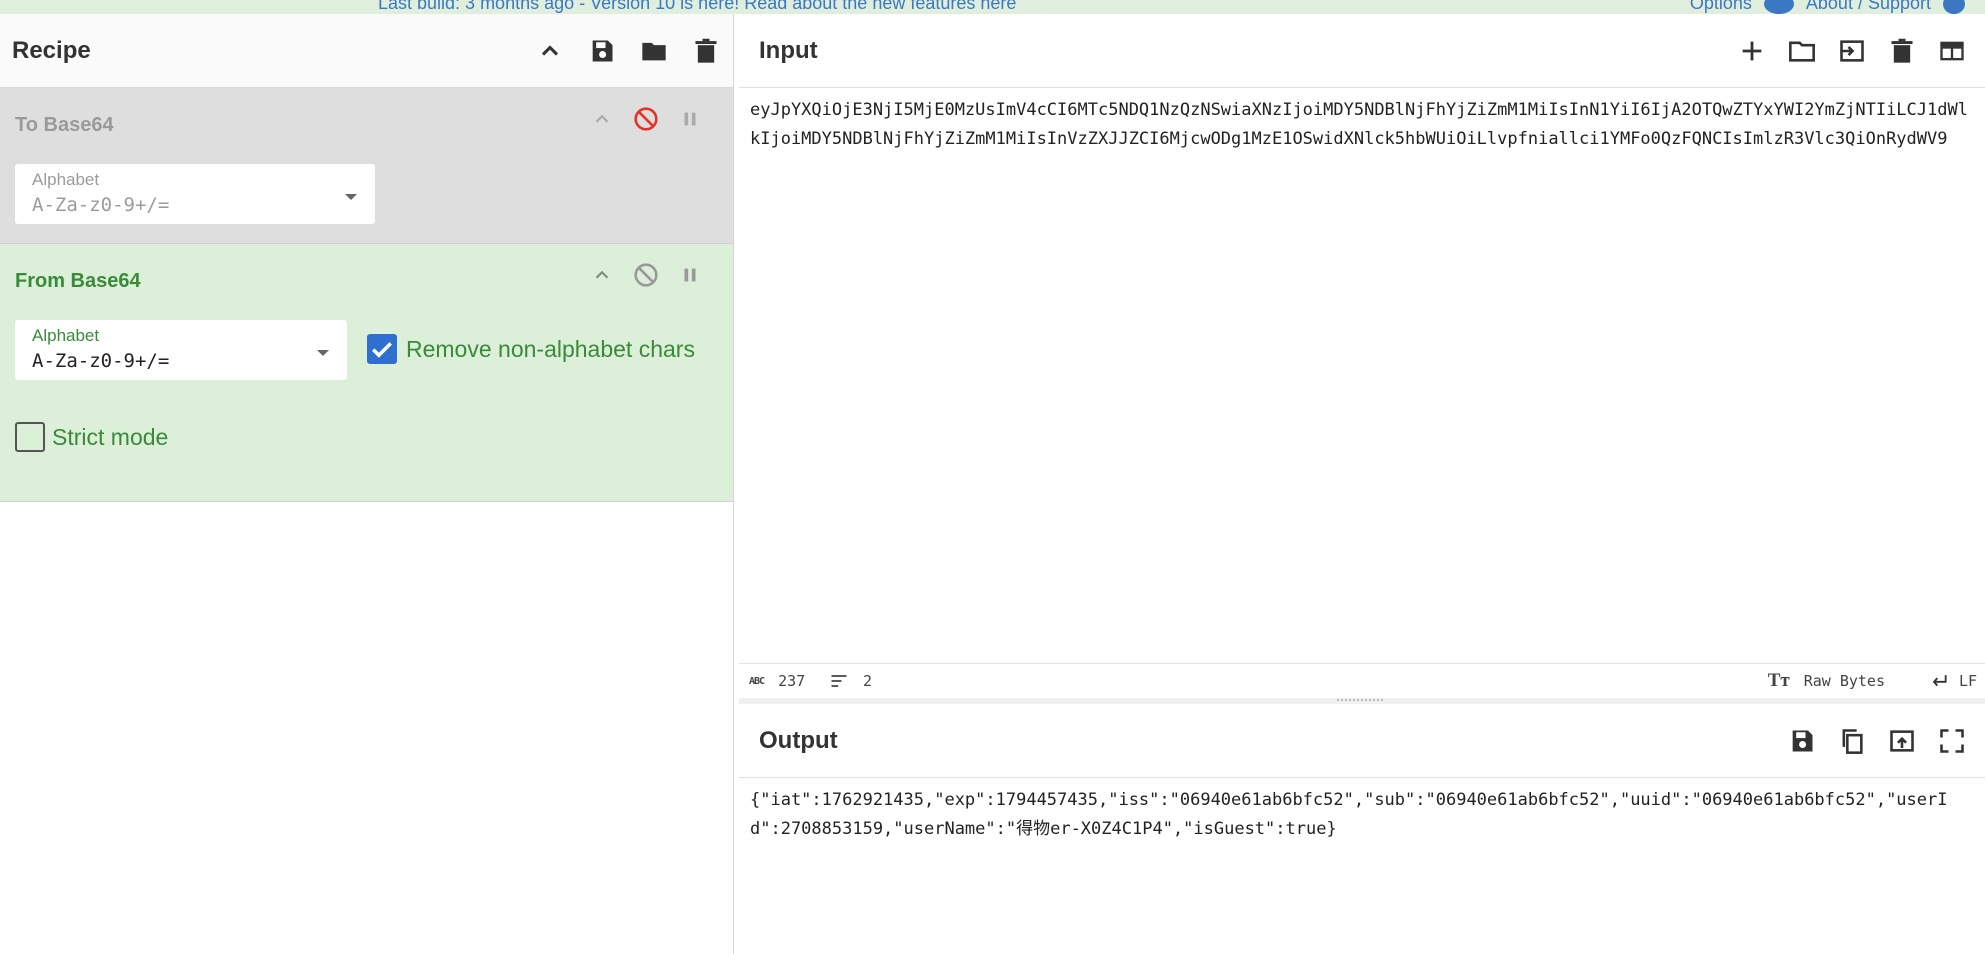 This screenshot has width=1985, height=954. Describe the element at coordinates (1721, 7) in the screenshot. I see `options-link: Options` at that location.